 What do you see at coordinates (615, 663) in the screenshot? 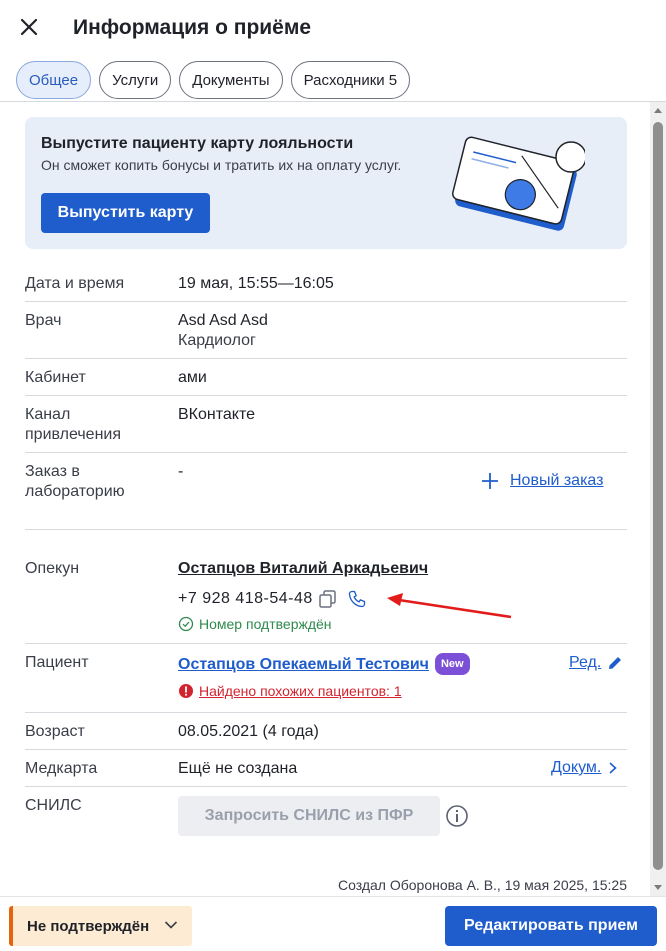
I see `pencil-icon` at bounding box center [615, 663].